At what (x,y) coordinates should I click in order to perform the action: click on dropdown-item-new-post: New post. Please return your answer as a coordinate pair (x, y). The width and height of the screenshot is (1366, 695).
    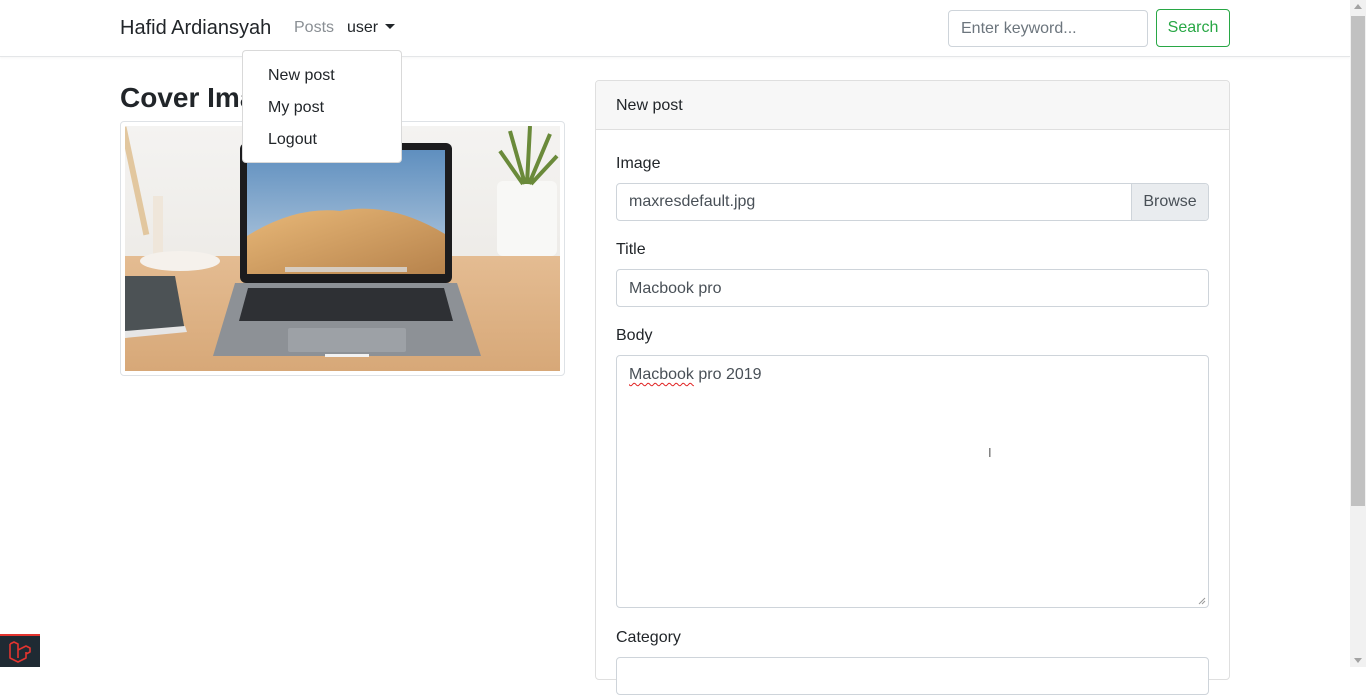
    Looking at the image, I should click on (301, 76).